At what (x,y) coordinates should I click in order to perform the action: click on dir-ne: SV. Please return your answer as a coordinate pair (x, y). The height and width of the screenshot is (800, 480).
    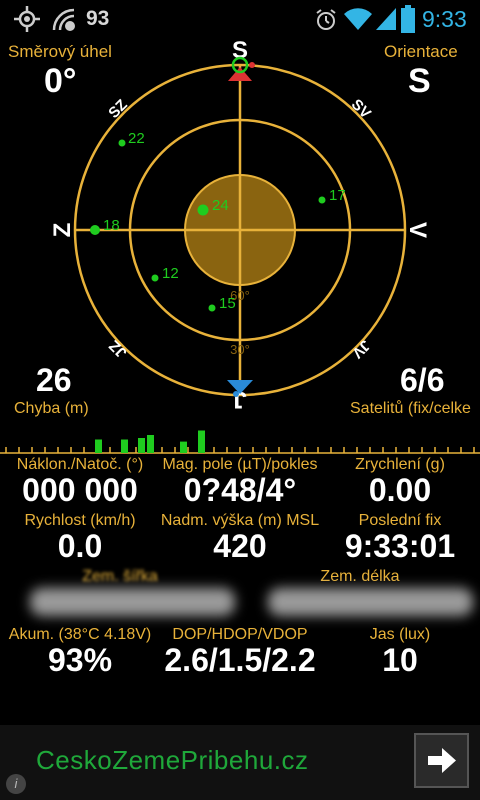
    Looking at the image, I should click on (361, 109).